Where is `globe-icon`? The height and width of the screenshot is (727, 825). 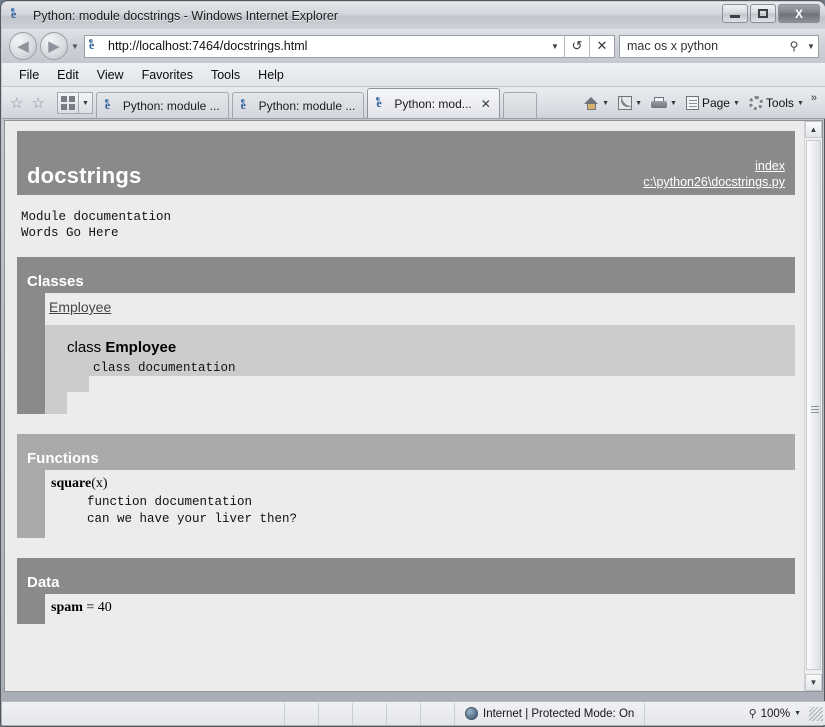 globe-icon is located at coordinates (471, 713).